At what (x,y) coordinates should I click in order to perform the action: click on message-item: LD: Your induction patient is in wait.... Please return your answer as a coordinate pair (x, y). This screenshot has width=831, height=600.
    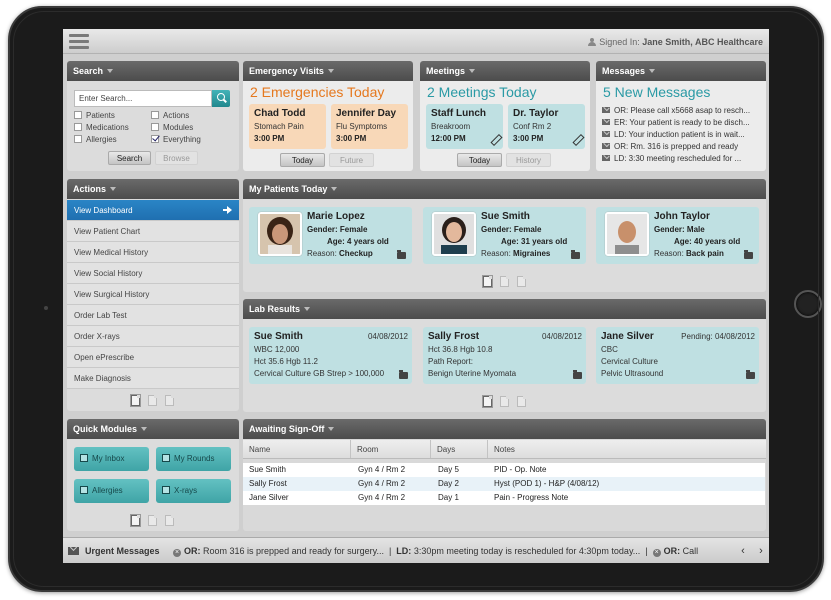
    Looking at the image, I should click on (682, 134).